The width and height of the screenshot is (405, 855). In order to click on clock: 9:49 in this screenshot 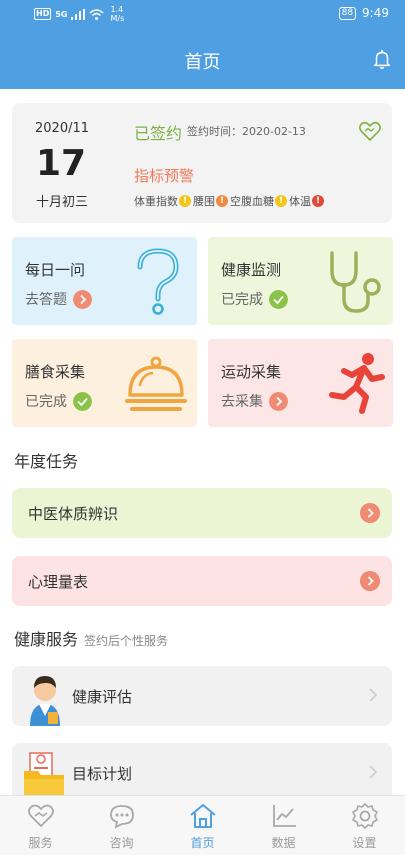, I will do `click(375, 13)`.